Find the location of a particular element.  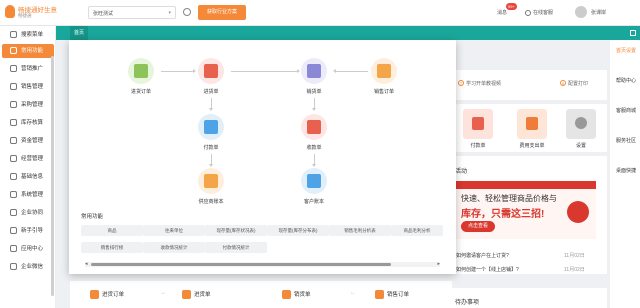

sidebar-item-inventory: 库存核算 is located at coordinates (28, 123).